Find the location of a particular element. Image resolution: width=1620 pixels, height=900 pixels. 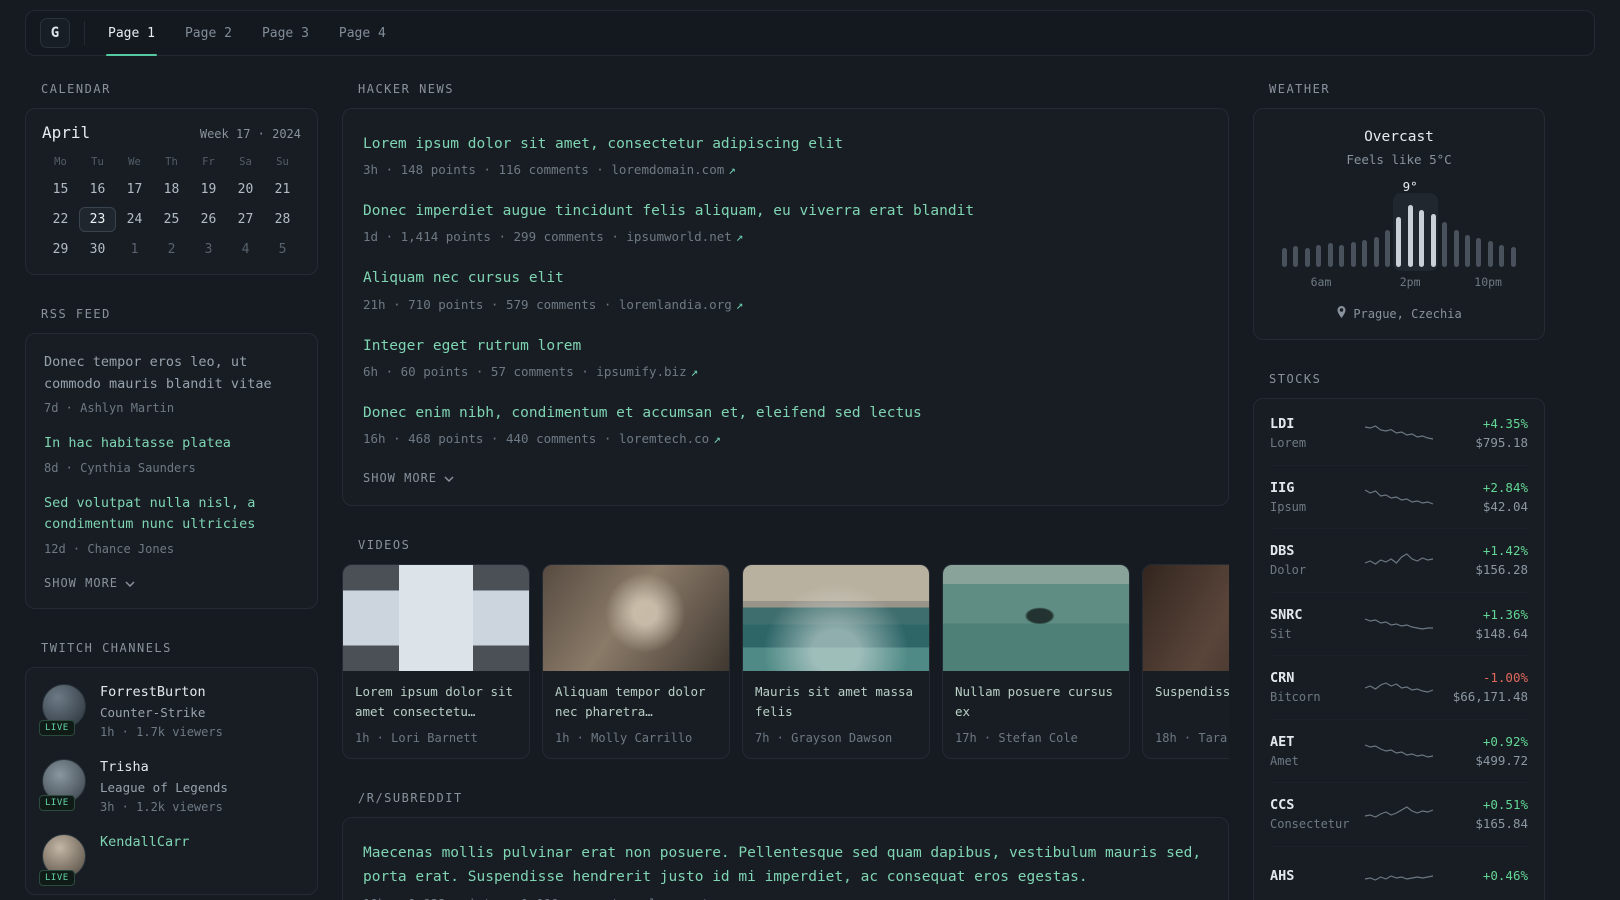

section-title-rss: RSS FEED is located at coordinates (76, 314).